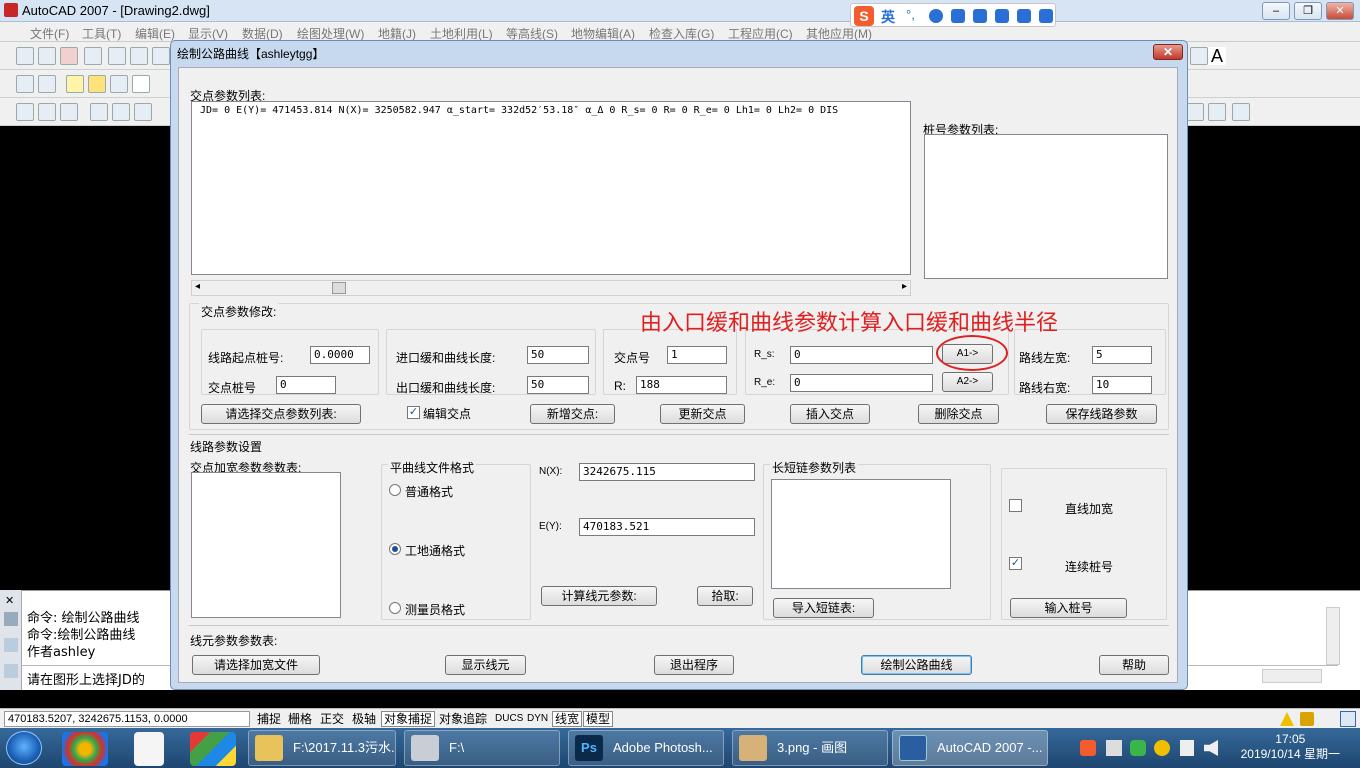 The height and width of the screenshot is (768, 1360). I want to click on document-pin-icon, so click(149, 749).